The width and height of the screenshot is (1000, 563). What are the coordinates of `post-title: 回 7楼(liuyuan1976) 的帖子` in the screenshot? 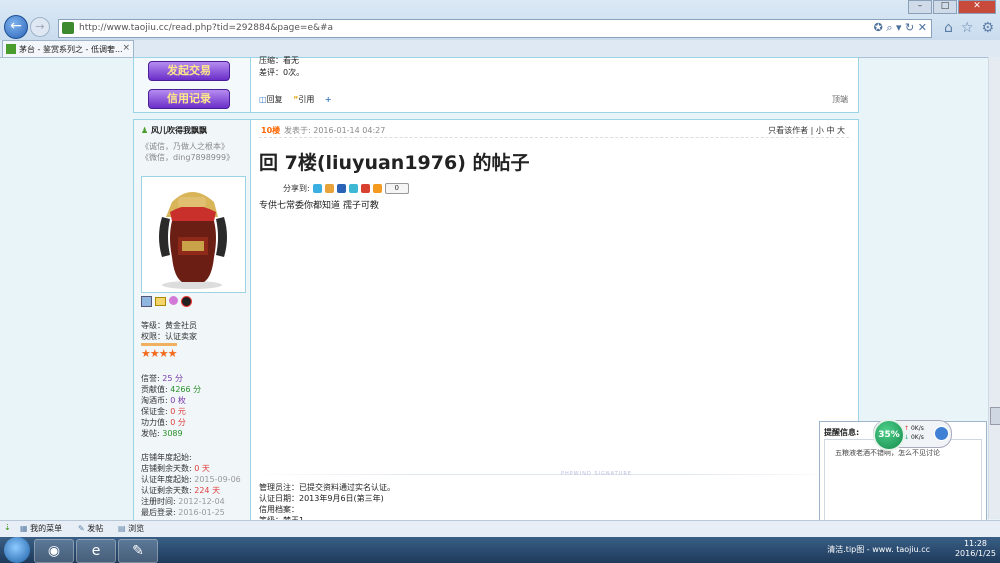 It's located at (394, 163).